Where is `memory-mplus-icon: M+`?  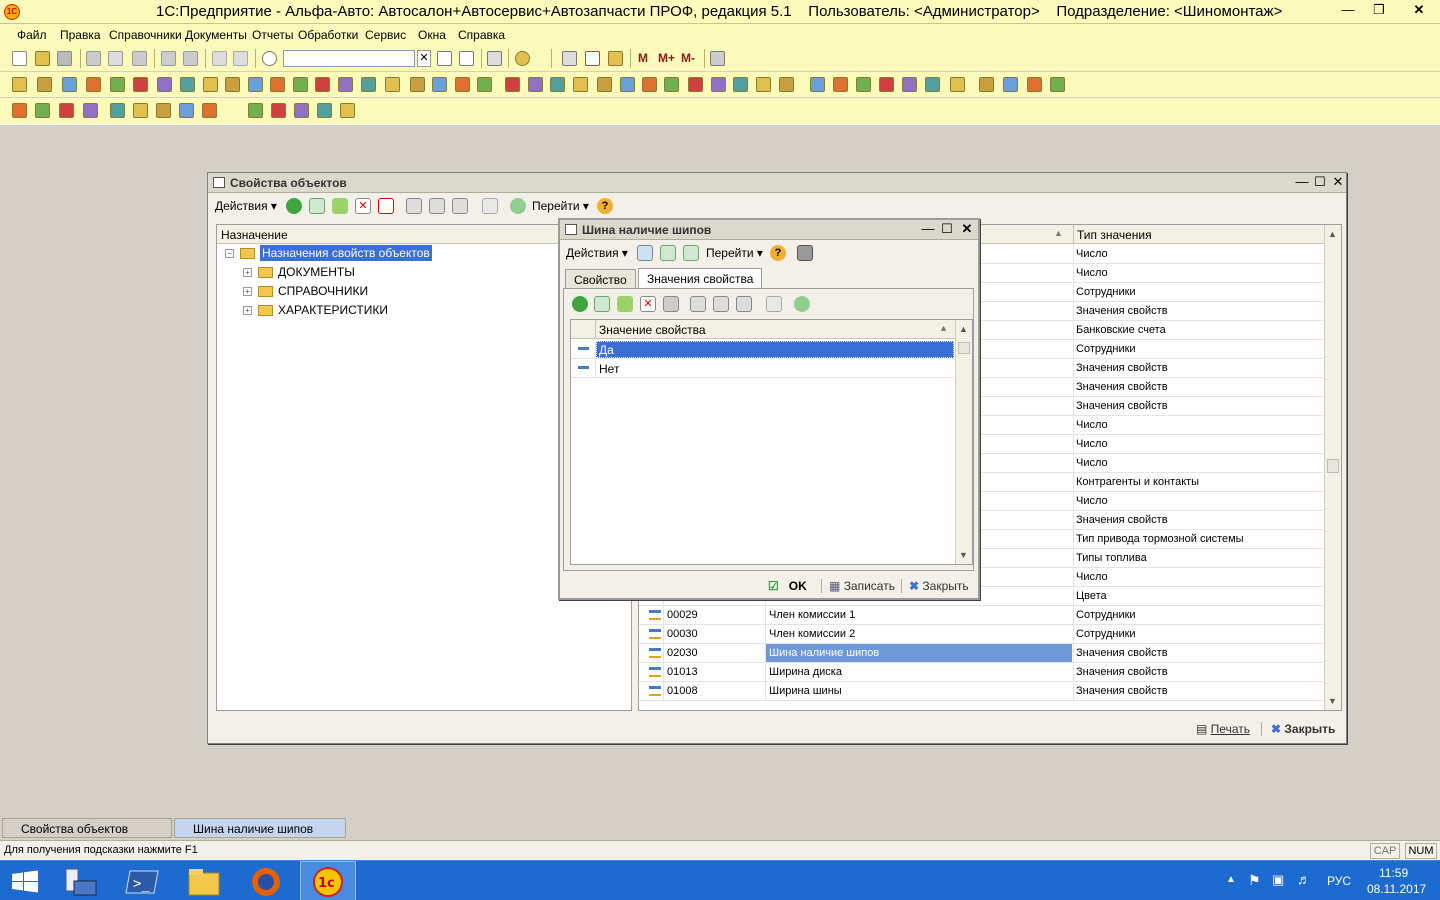
memory-mplus-icon: M+ is located at coordinates (666, 58).